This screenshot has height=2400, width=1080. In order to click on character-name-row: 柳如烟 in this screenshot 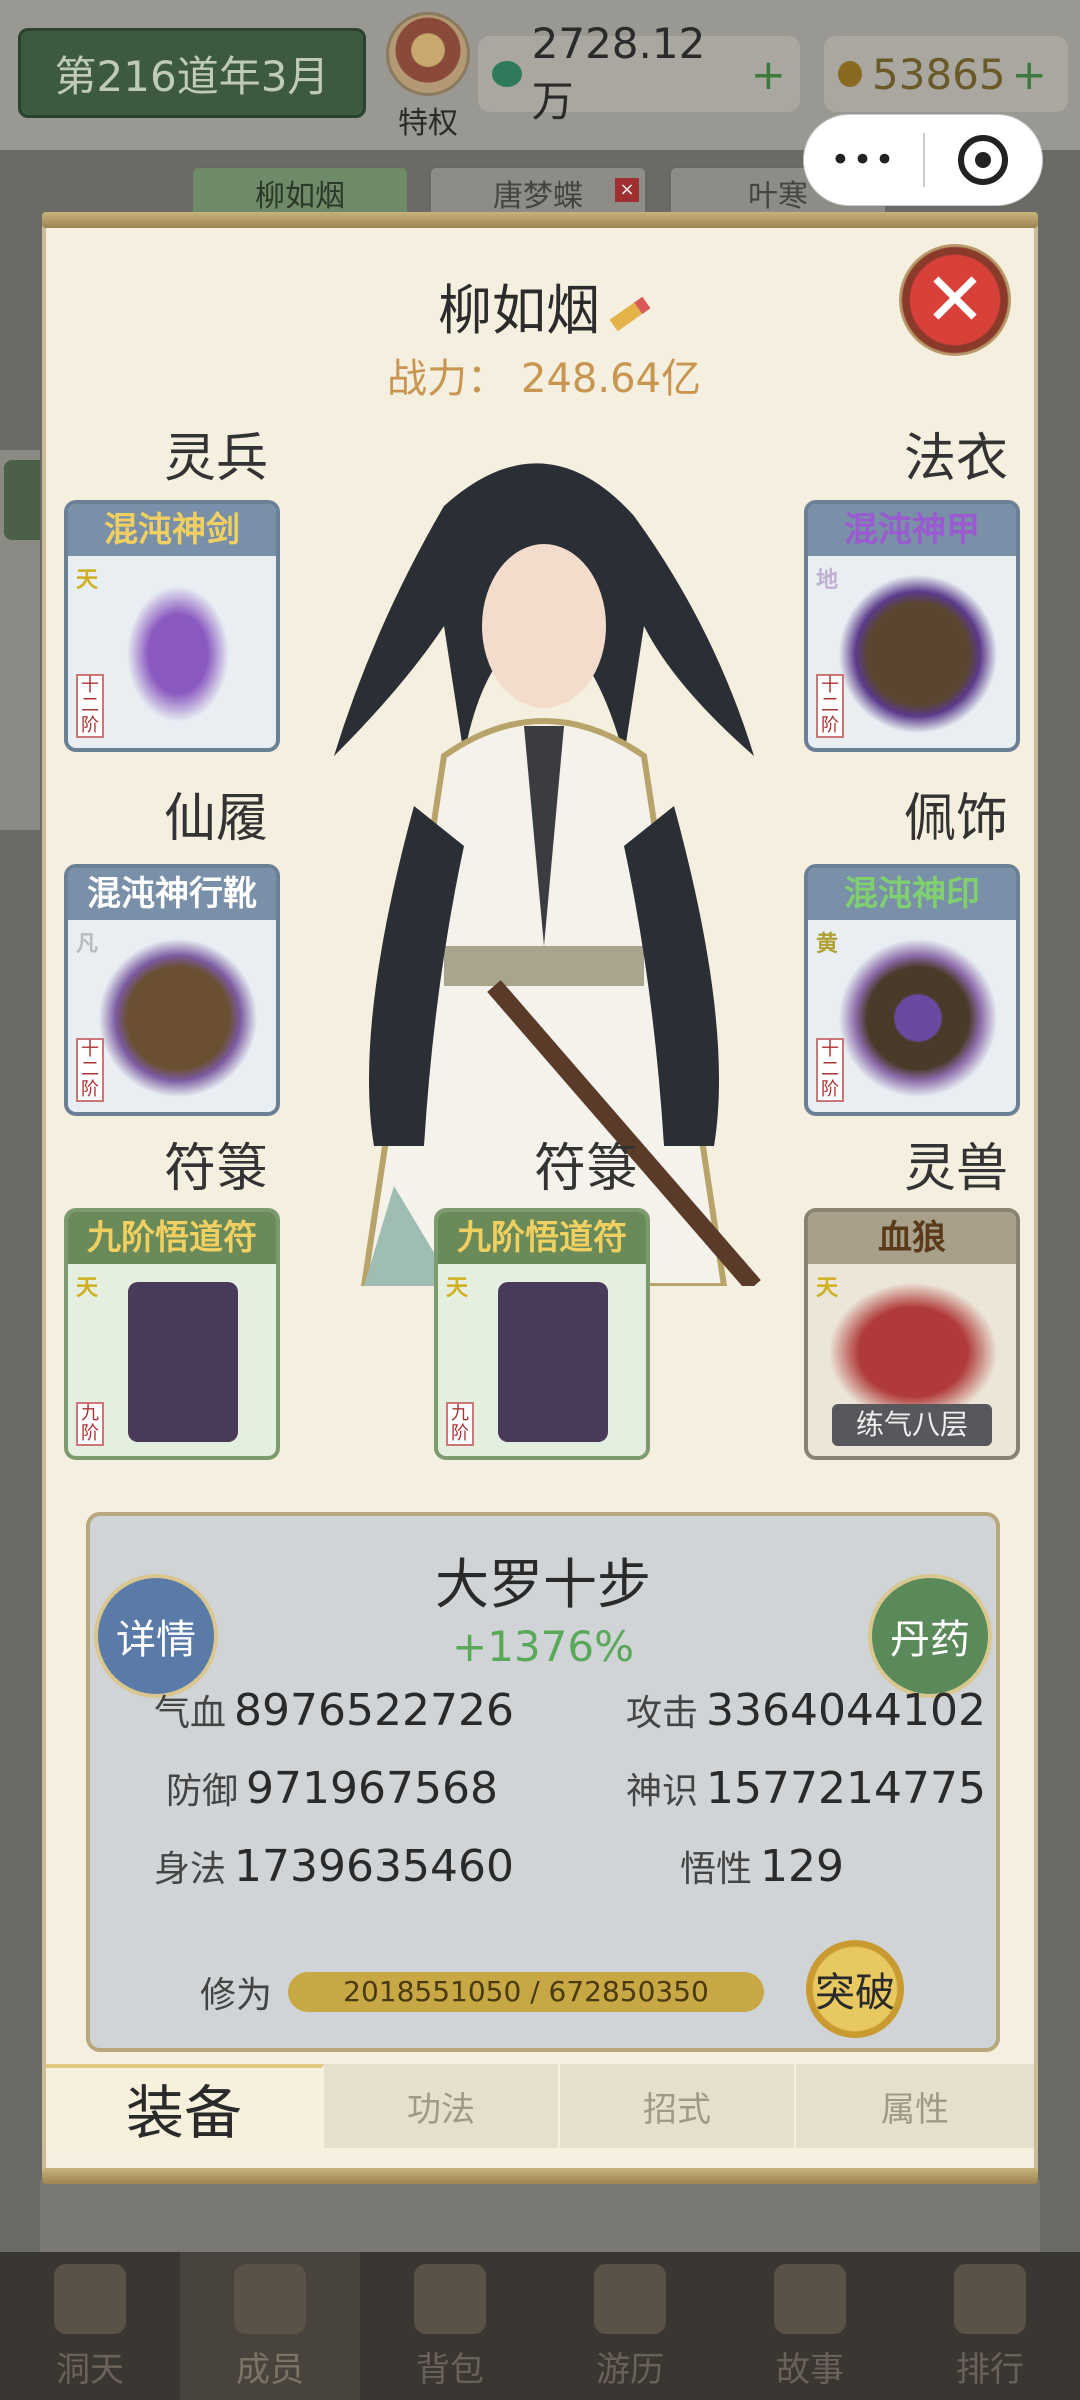, I will do `click(544, 305)`.